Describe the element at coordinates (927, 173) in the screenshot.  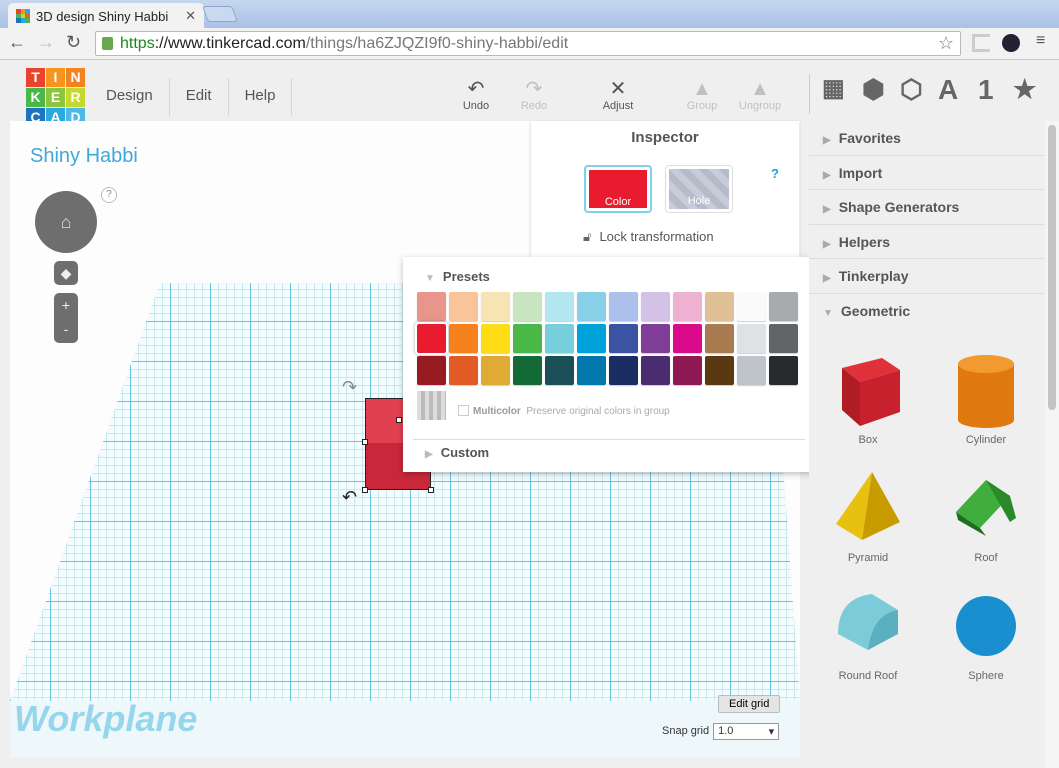
I see `sidebar-category: ▶ Import` at that location.